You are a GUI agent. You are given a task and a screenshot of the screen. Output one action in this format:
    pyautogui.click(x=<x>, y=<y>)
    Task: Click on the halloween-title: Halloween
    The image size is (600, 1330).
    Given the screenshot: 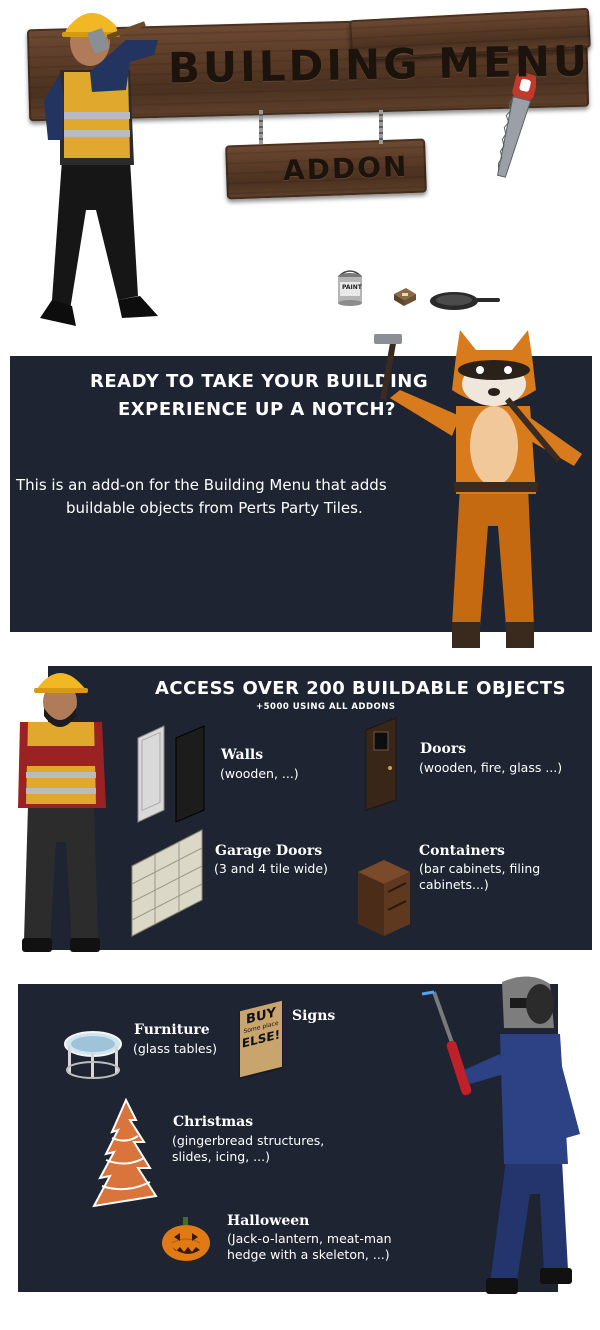 What is the action you would take?
    pyautogui.click(x=268, y=1221)
    